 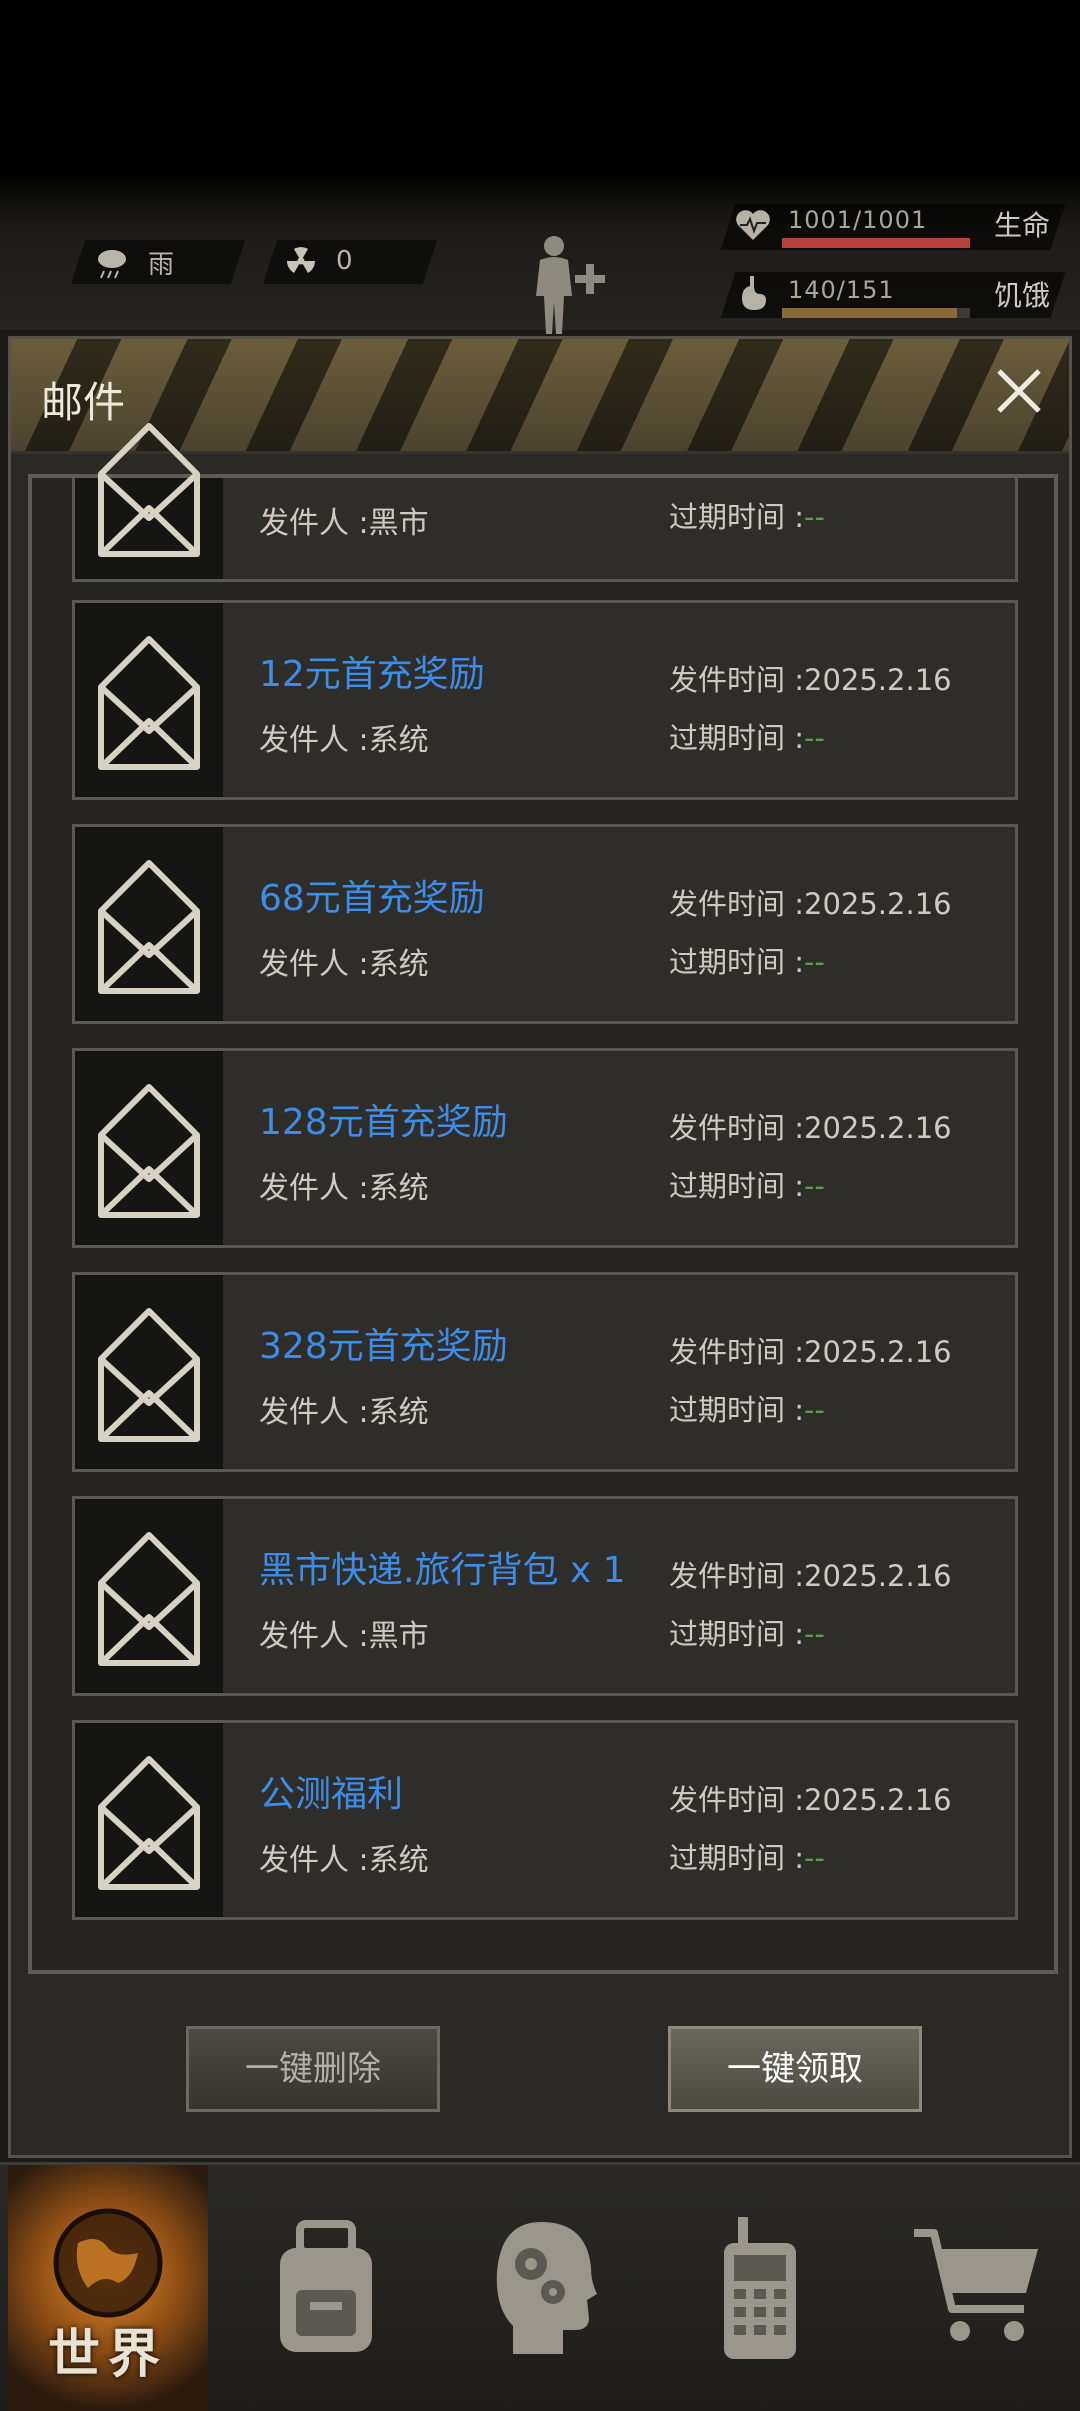 I want to click on hunger-value: 140/151, so click(x=841, y=290).